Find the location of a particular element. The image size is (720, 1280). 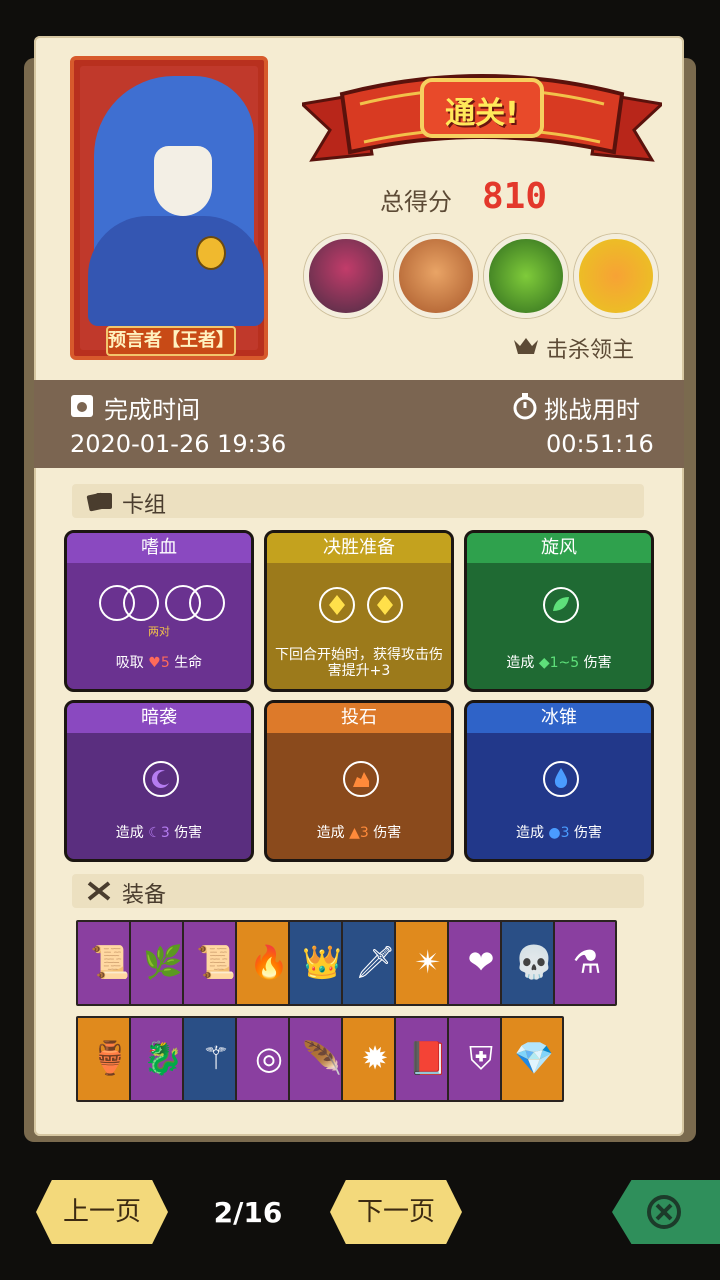

equipment-title: 装备 is located at coordinates (144, 895).